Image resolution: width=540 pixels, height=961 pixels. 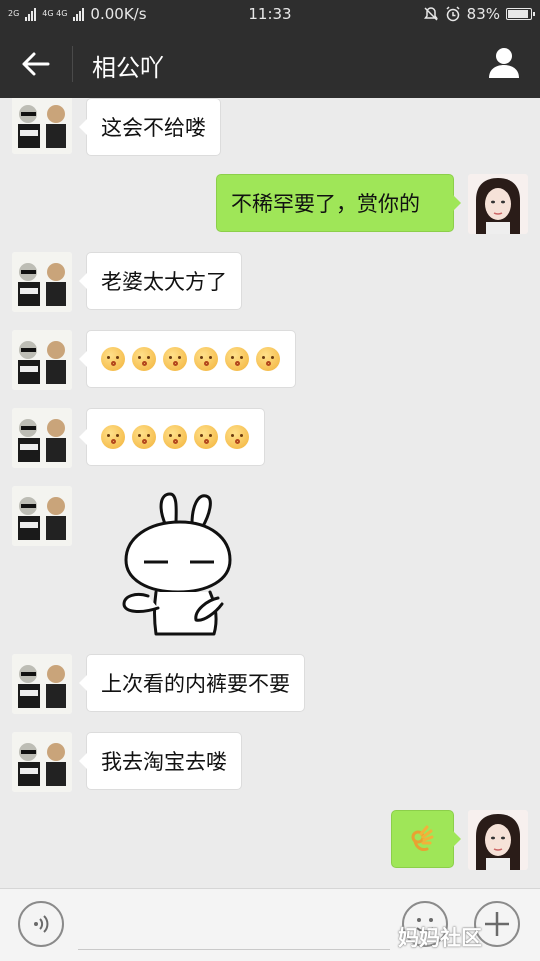 What do you see at coordinates (128, 68) in the screenshot?
I see `chat-title: 相公吖` at bounding box center [128, 68].